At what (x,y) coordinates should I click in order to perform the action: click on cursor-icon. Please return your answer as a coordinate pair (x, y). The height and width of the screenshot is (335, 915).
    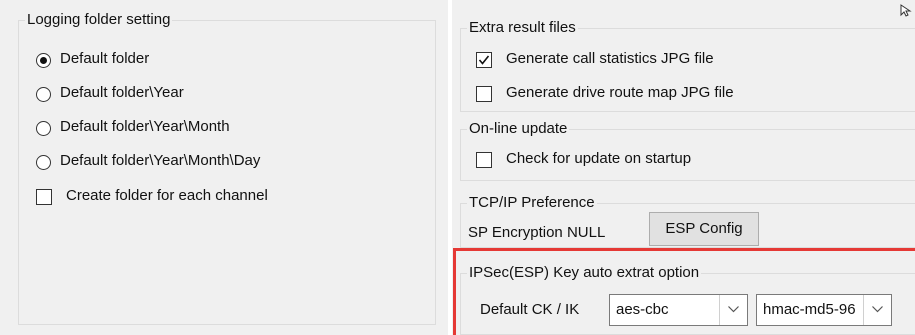
    Looking at the image, I should click on (906, 10).